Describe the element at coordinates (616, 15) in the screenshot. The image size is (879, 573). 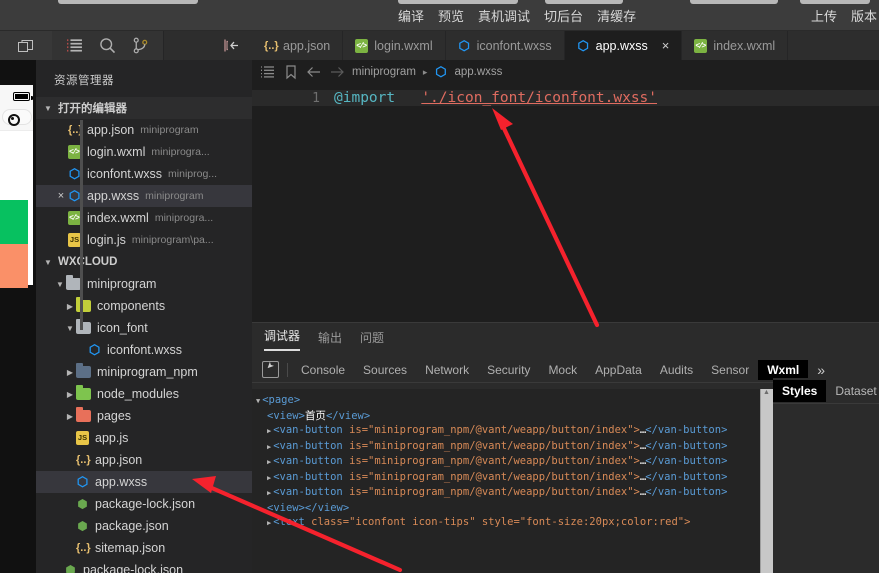
I see `menu-clear-cache: 清缓存` at that location.